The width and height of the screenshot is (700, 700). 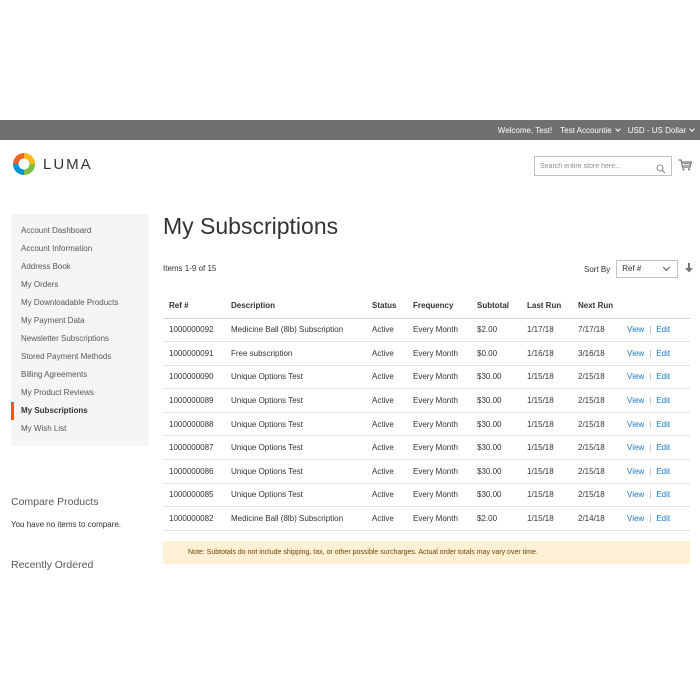 What do you see at coordinates (586, 130) in the screenshot?
I see `account-name: Test Accountie` at bounding box center [586, 130].